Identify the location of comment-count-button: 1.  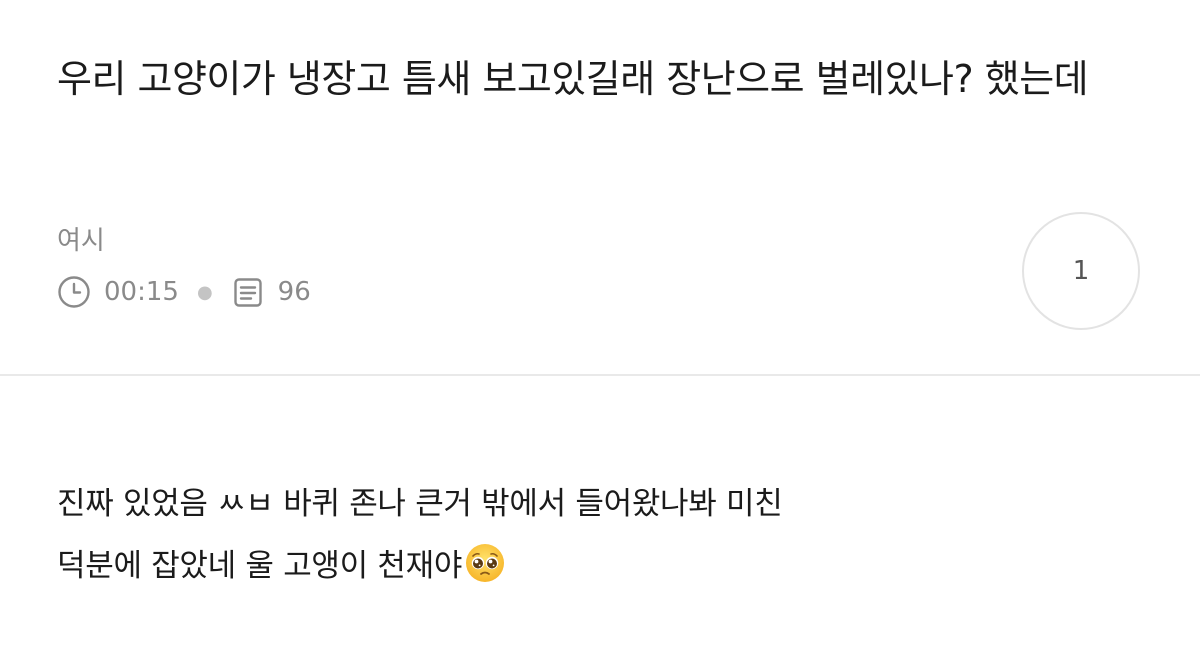
(1081, 271).